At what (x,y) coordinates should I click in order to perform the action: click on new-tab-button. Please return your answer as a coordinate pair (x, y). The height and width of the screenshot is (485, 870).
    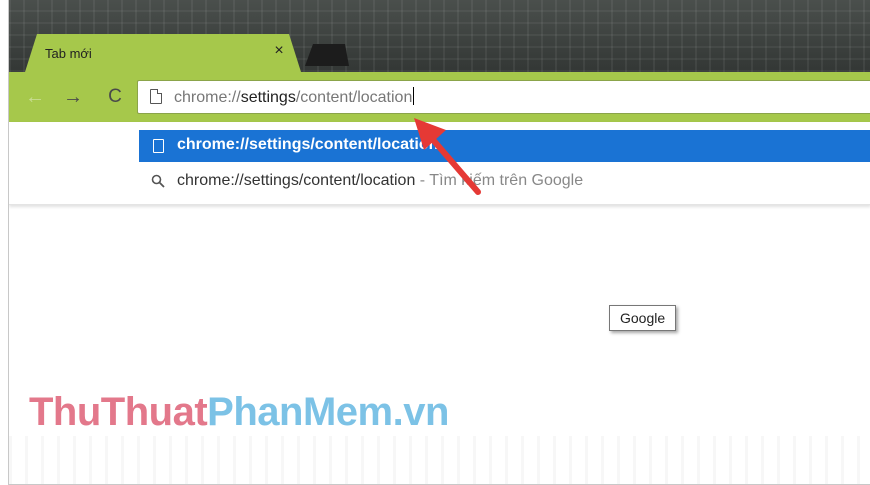
    Looking at the image, I should click on (327, 55).